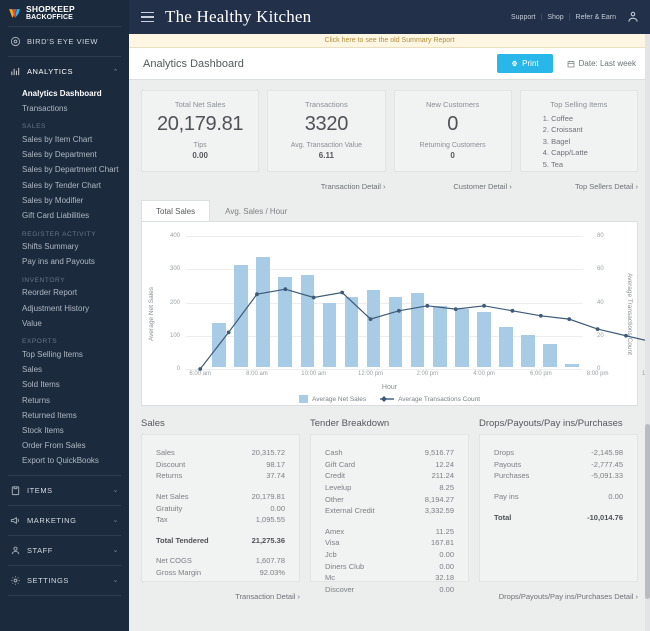 The width and height of the screenshot is (650, 631). I want to click on sidebar-item-pay-ins-and-payouts: Pay ins and Payouts, so click(64, 262).